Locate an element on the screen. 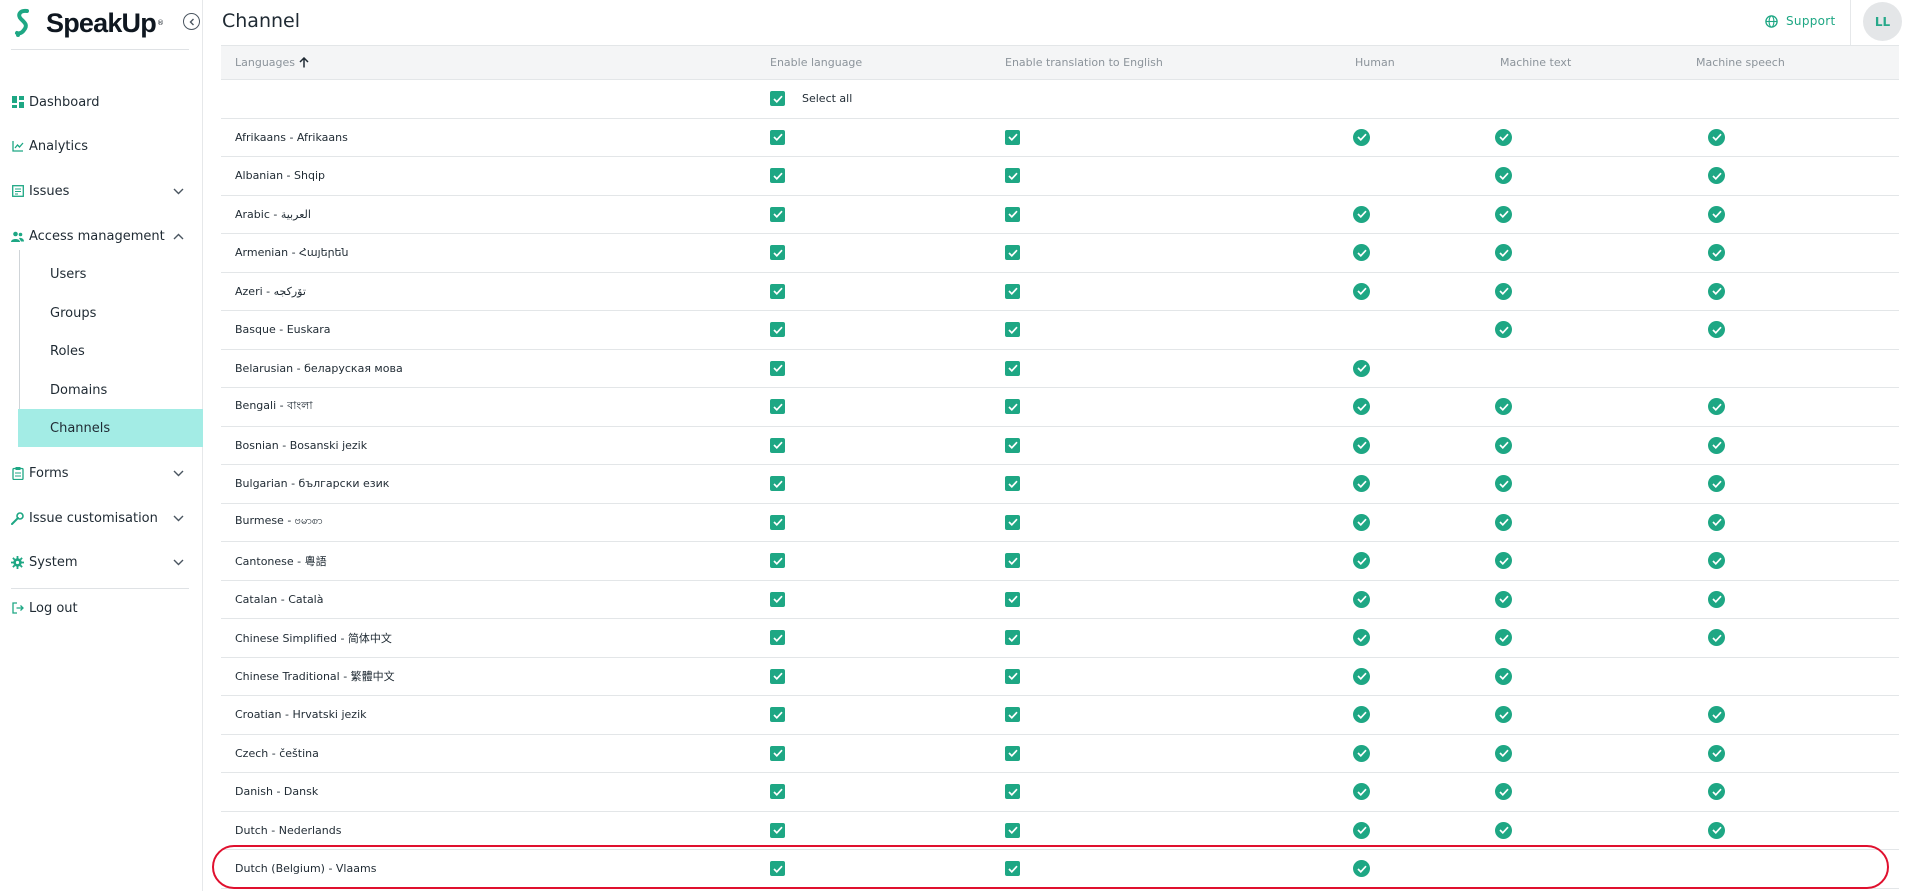 This screenshot has width=1912, height=891. support-link: Support is located at coordinates (1800, 21).